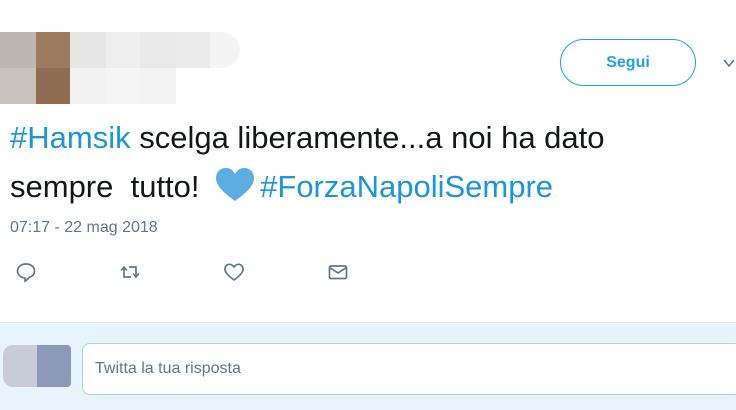 Image resolution: width=736 pixels, height=410 pixels. I want to click on tweet-text-line1: scelga liberamente...a noi ha dato, so click(367, 137).